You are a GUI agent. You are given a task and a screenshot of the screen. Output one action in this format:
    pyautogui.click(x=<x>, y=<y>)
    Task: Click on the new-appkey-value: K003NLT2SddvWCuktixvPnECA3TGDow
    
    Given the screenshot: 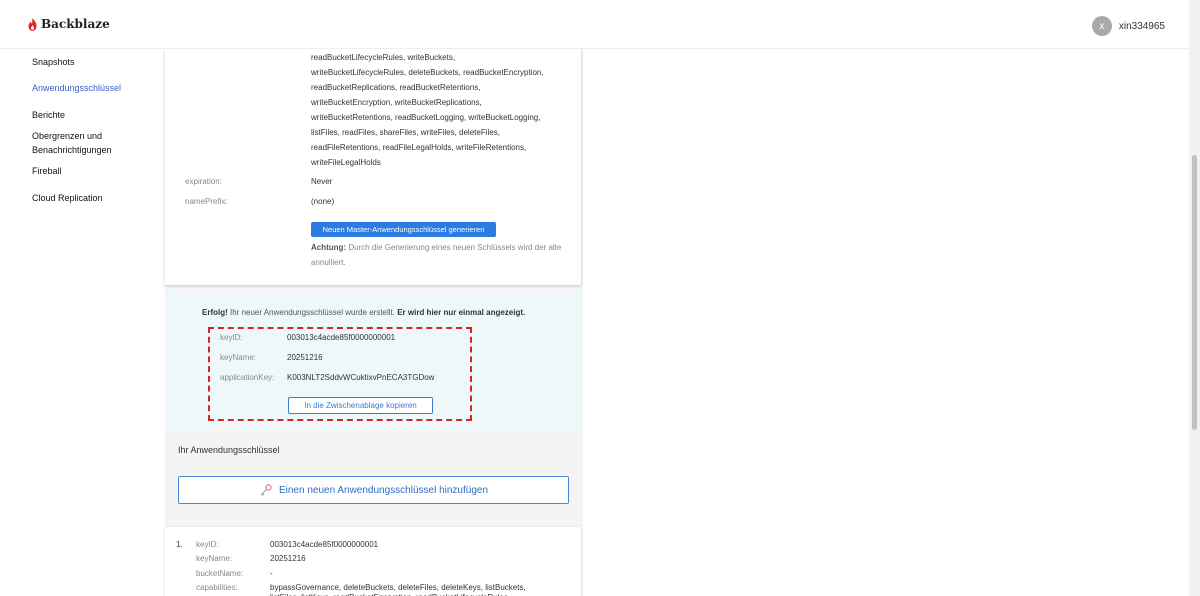 What is the action you would take?
    pyautogui.click(x=361, y=377)
    